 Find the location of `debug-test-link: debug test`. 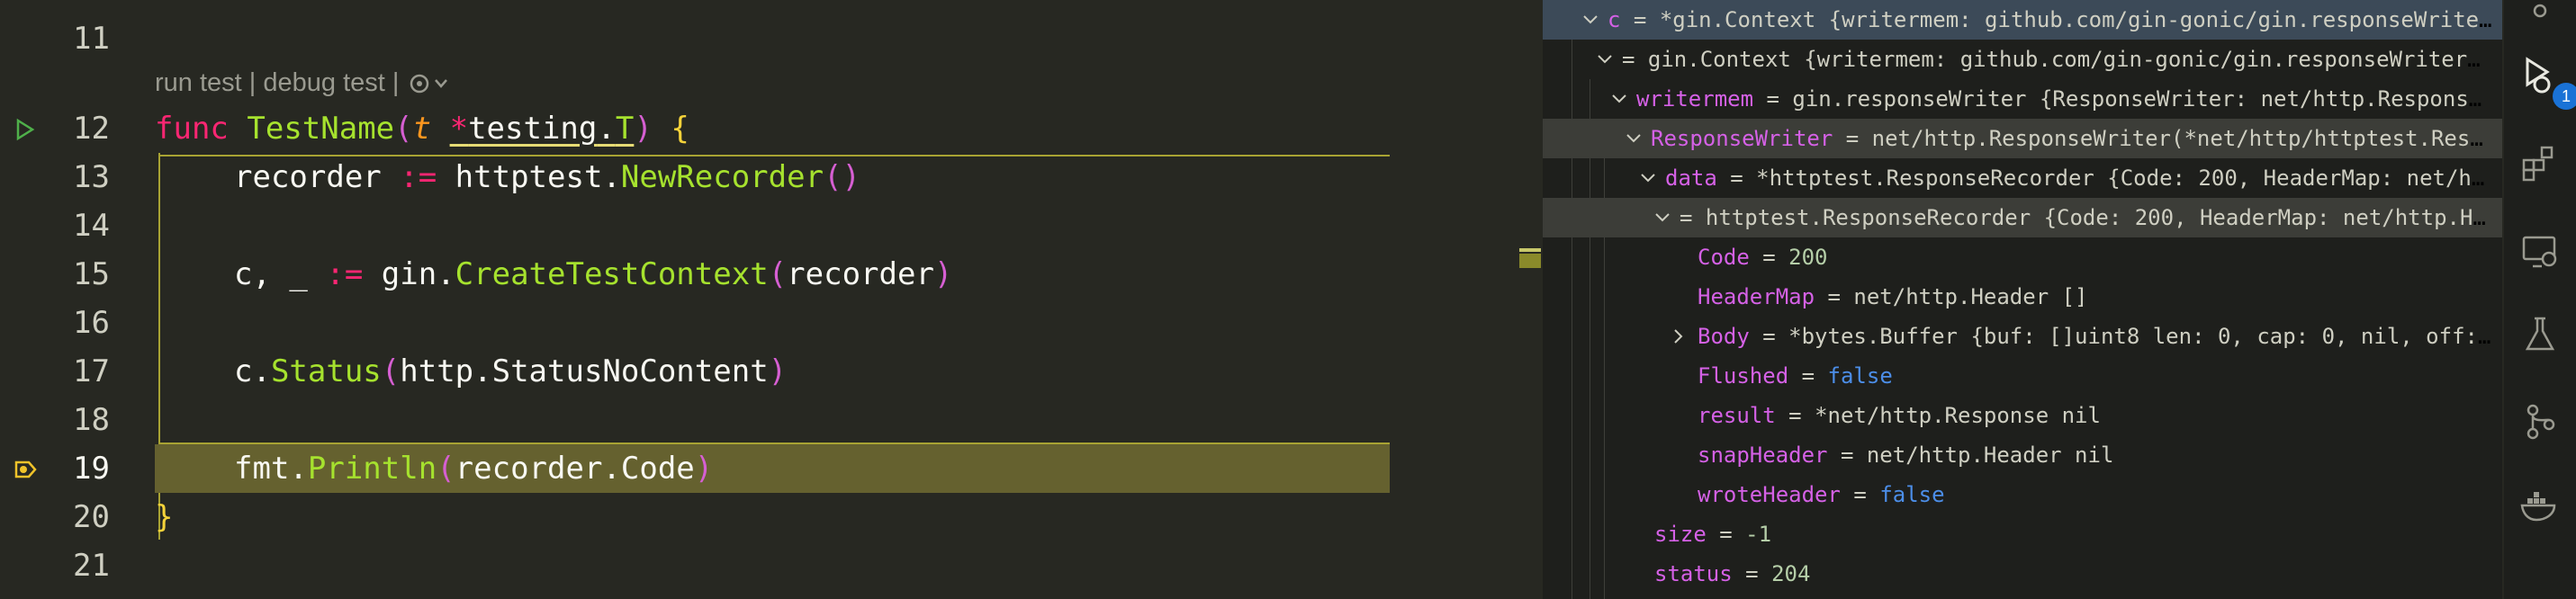

debug-test-link: debug test is located at coordinates (323, 82).